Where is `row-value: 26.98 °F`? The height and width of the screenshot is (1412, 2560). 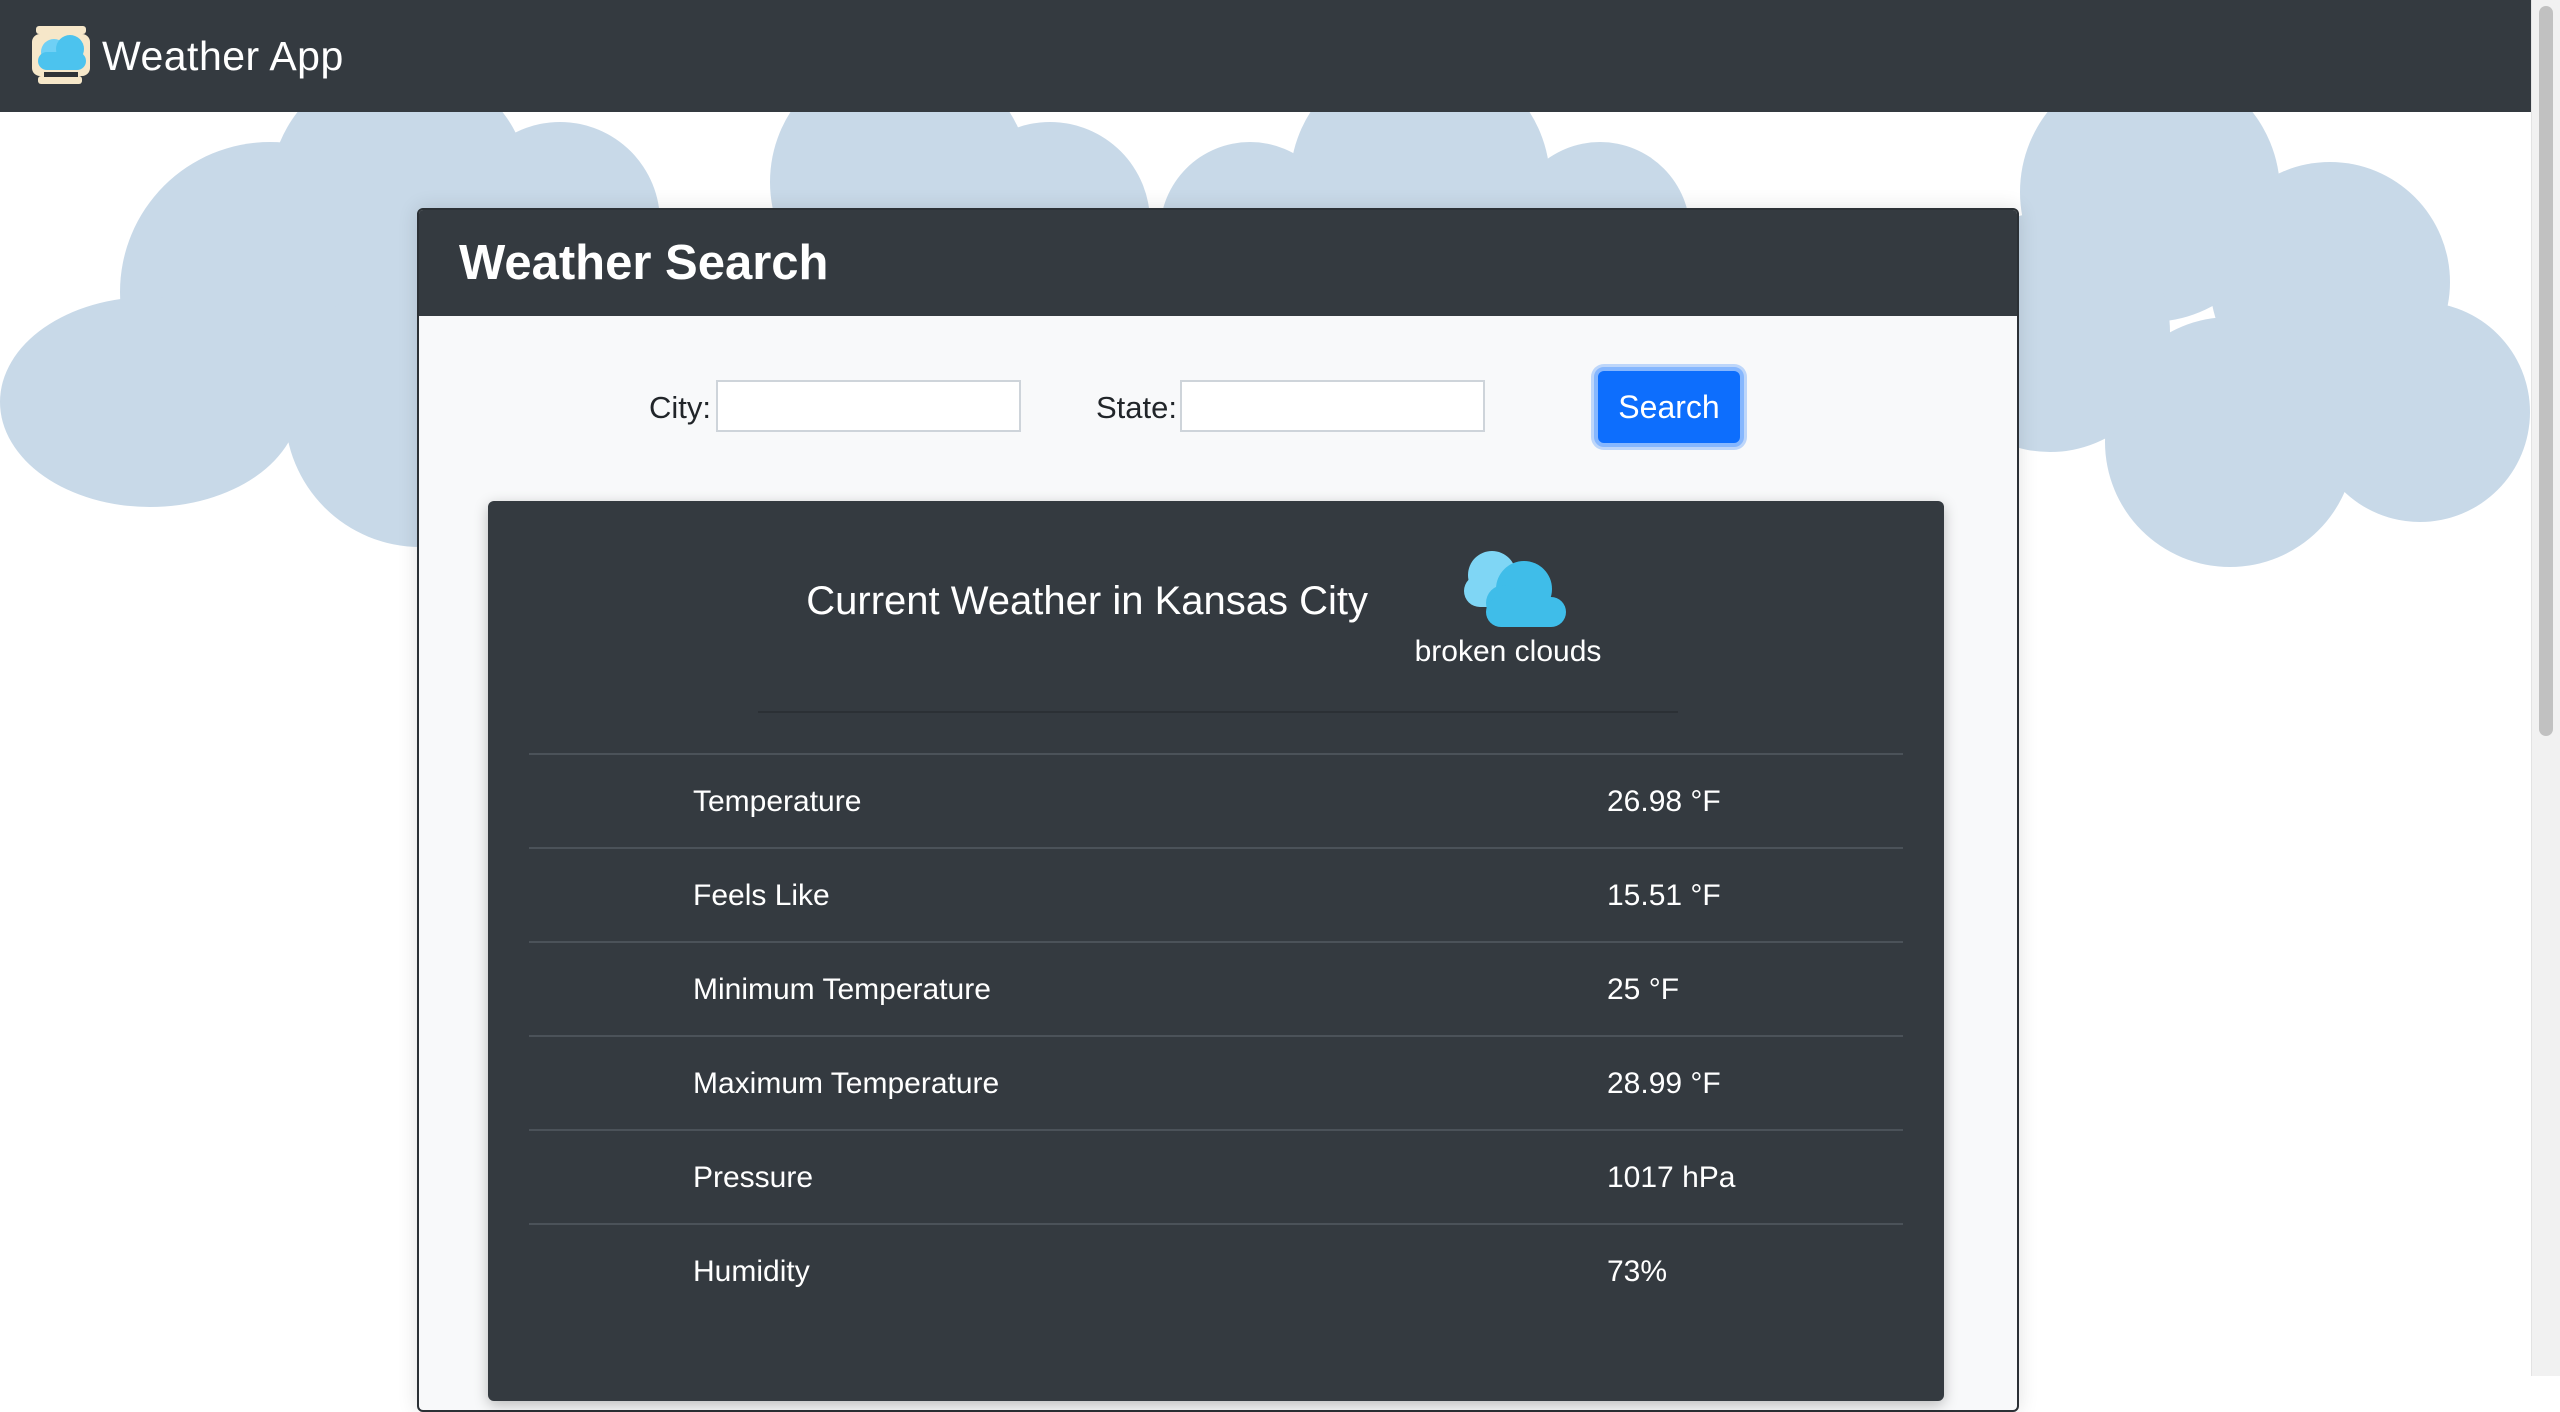
row-value: 26.98 °F is located at coordinates (1664, 801).